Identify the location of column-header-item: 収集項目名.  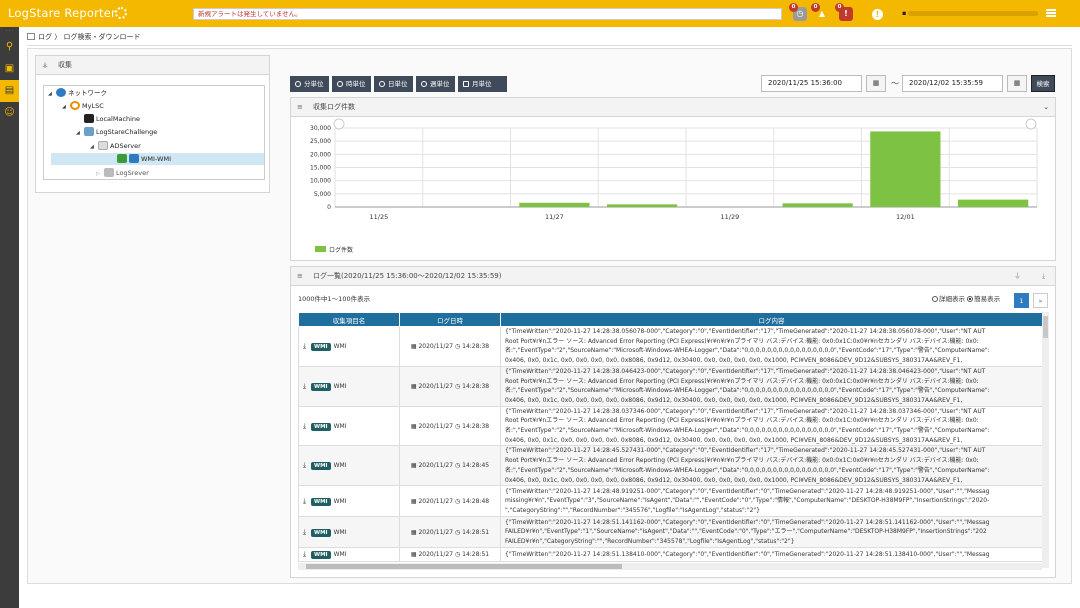
(349, 319).